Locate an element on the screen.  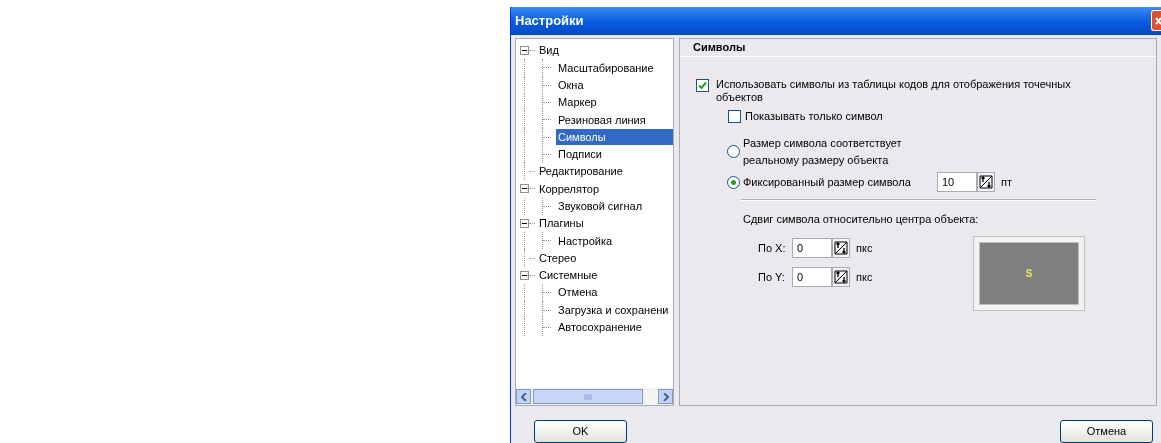
horizontal-scrollbar is located at coordinates (594, 396).